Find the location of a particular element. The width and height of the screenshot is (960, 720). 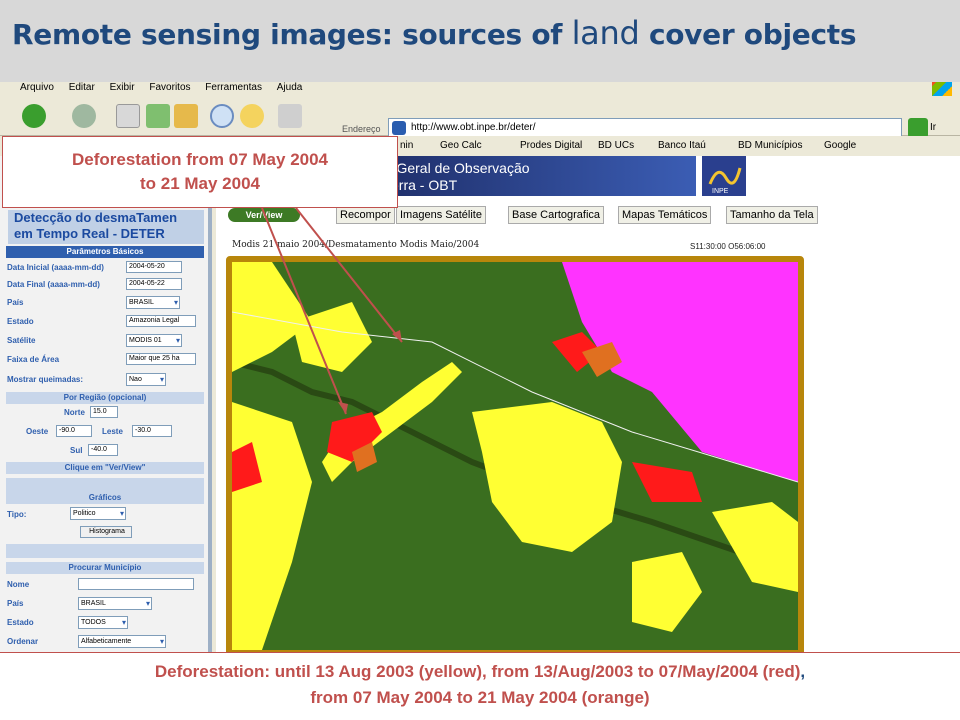

ordenar-label: Ordenar is located at coordinates (23, 641).